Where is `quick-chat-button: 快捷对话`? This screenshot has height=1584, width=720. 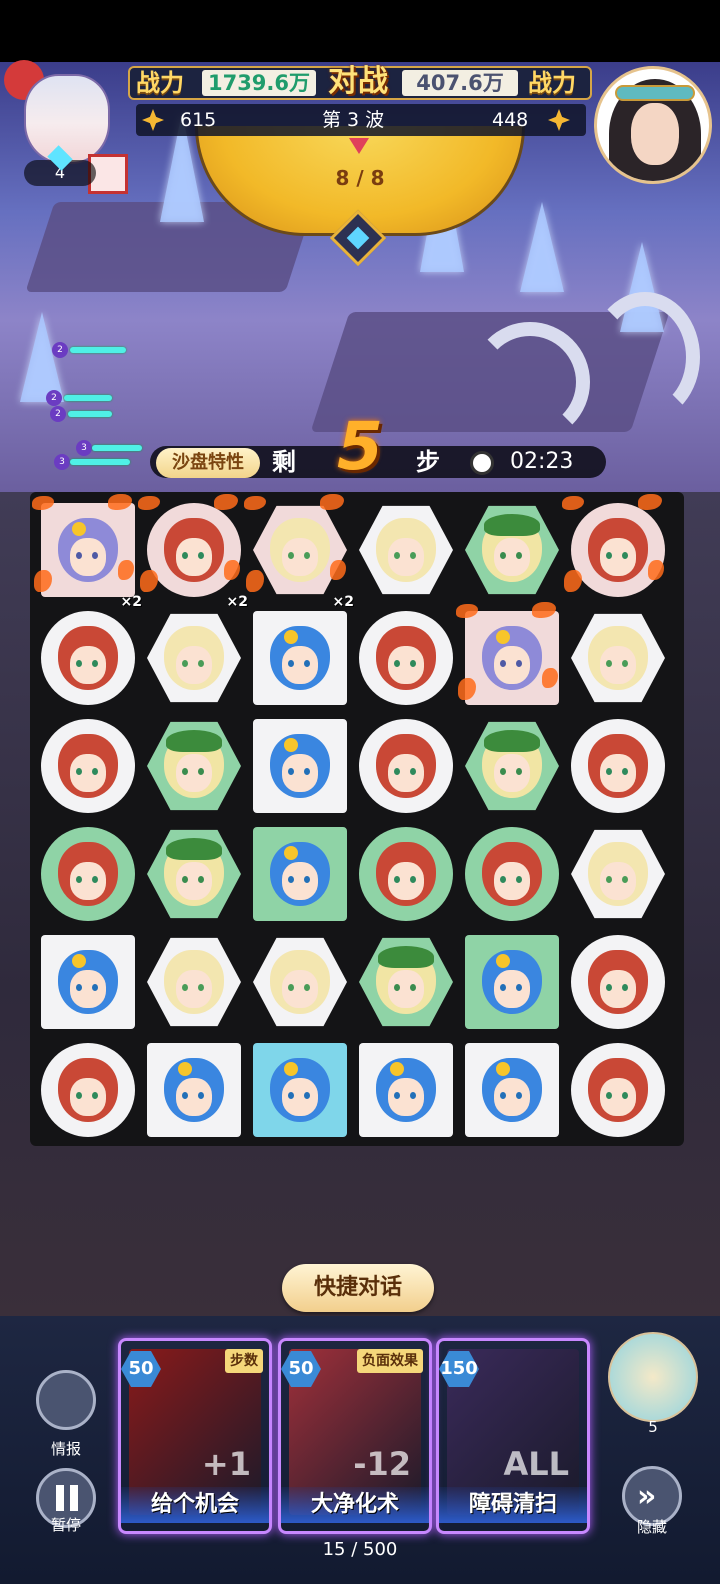 quick-chat-button: 快捷对话 is located at coordinates (358, 1288).